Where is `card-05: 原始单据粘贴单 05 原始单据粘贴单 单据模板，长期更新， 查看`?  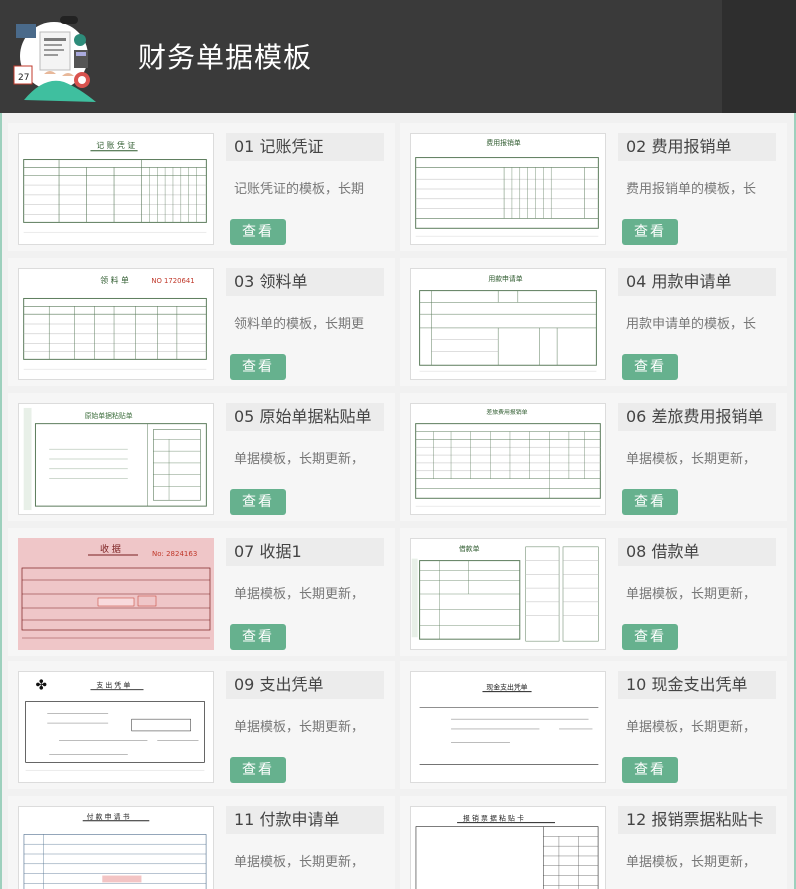
card-05: 原始单据粘贴单 05 原始单据粘贴单 单据模板，长期更新， 查看 is located at coordinates (201, 457).